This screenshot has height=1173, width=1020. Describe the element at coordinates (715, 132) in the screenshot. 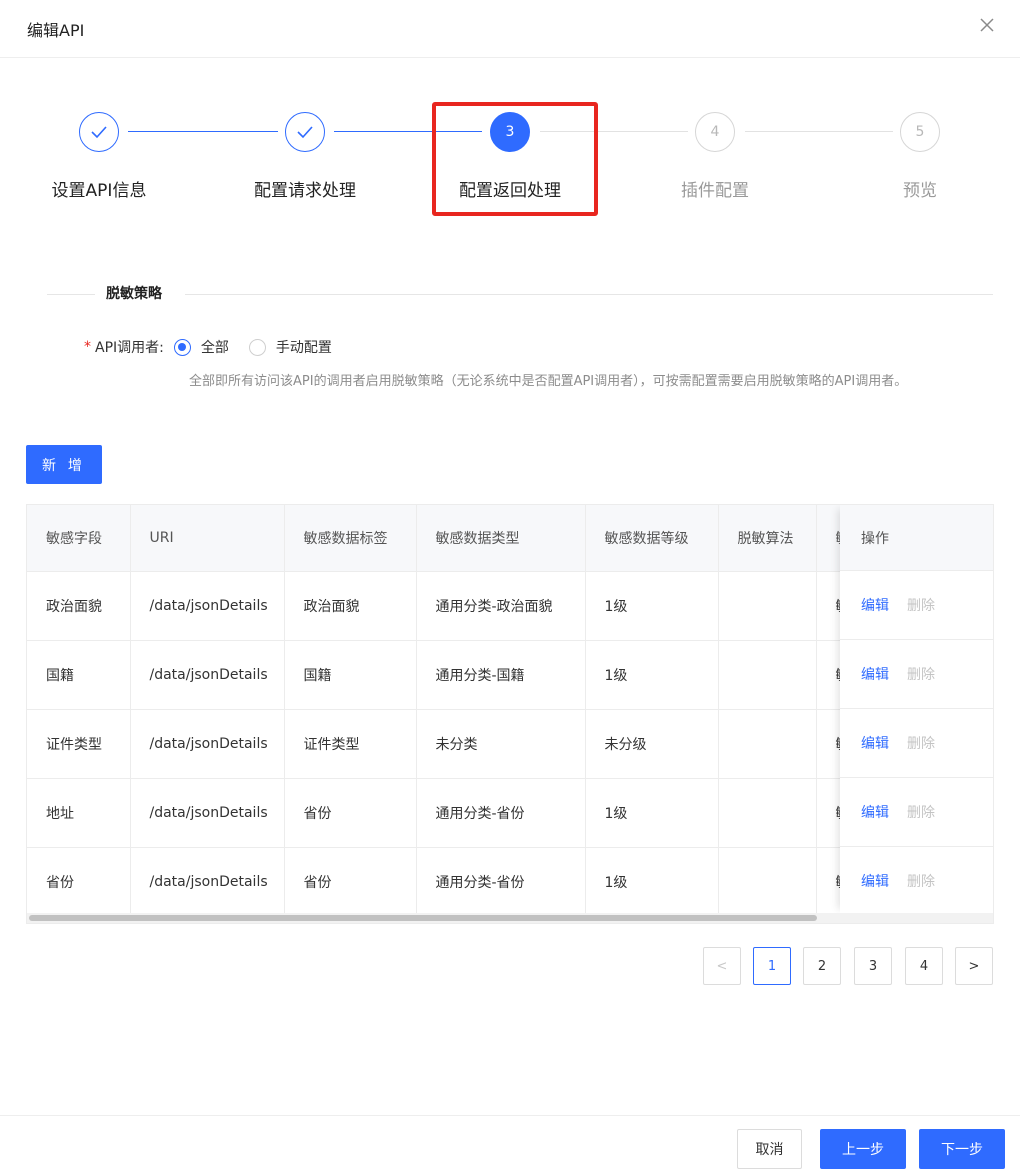

I see `step-4-number: 4` at that location.